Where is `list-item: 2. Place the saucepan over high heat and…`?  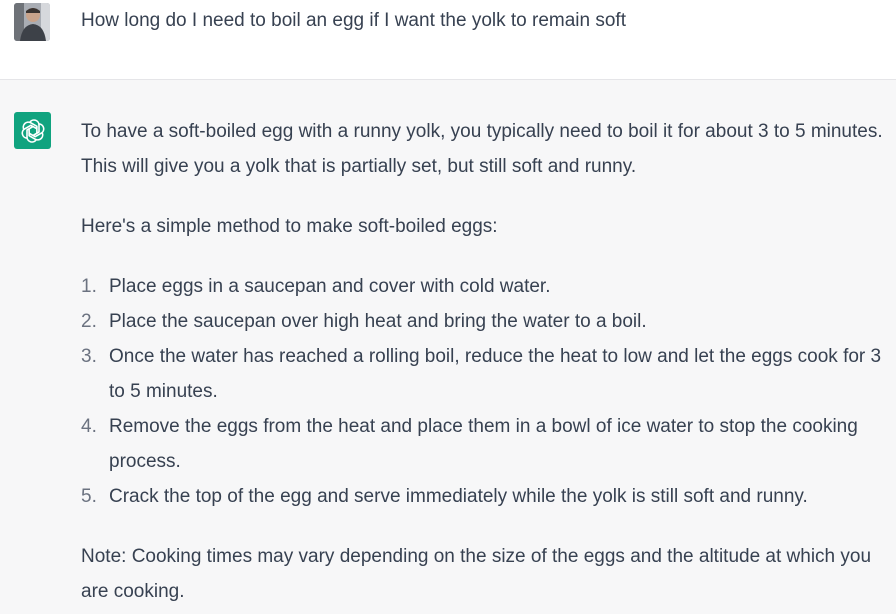
list-item: 2. Place the saucepan over high heat and… is located at coordinates (483, 321).